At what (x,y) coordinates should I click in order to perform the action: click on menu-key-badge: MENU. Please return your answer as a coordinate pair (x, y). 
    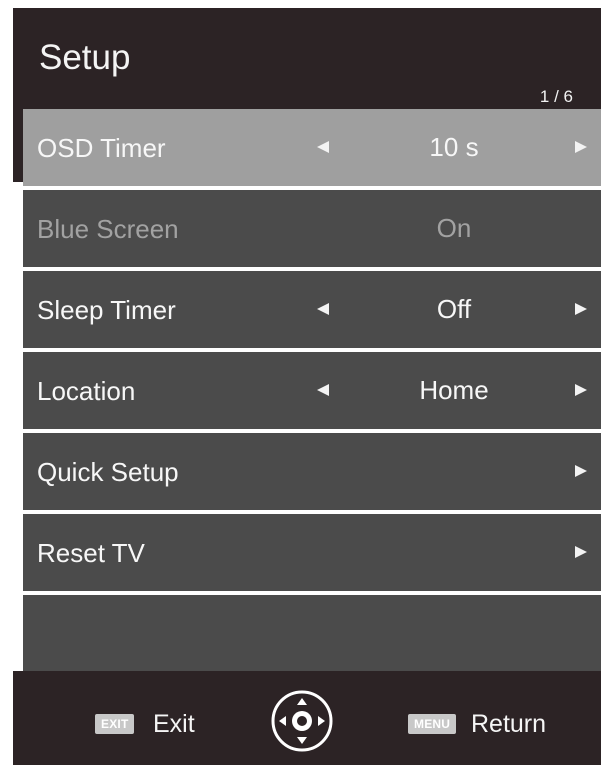
    Looking at the image, I should click on (432, 724).